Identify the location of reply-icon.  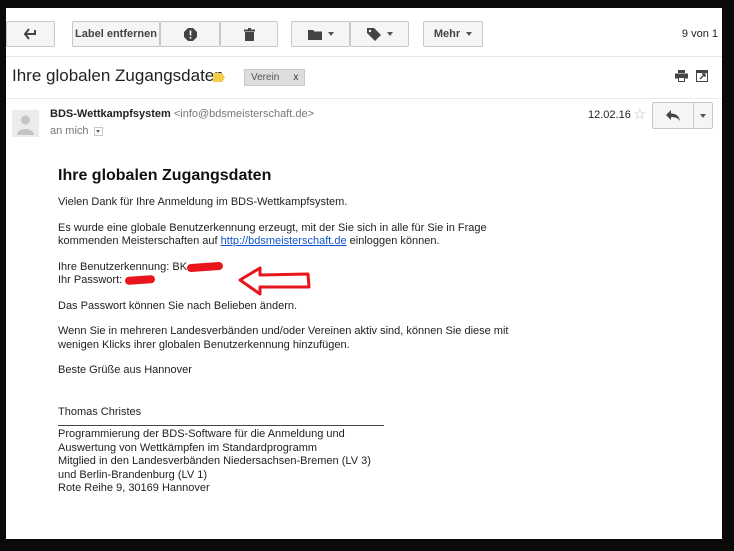
(673, 115).